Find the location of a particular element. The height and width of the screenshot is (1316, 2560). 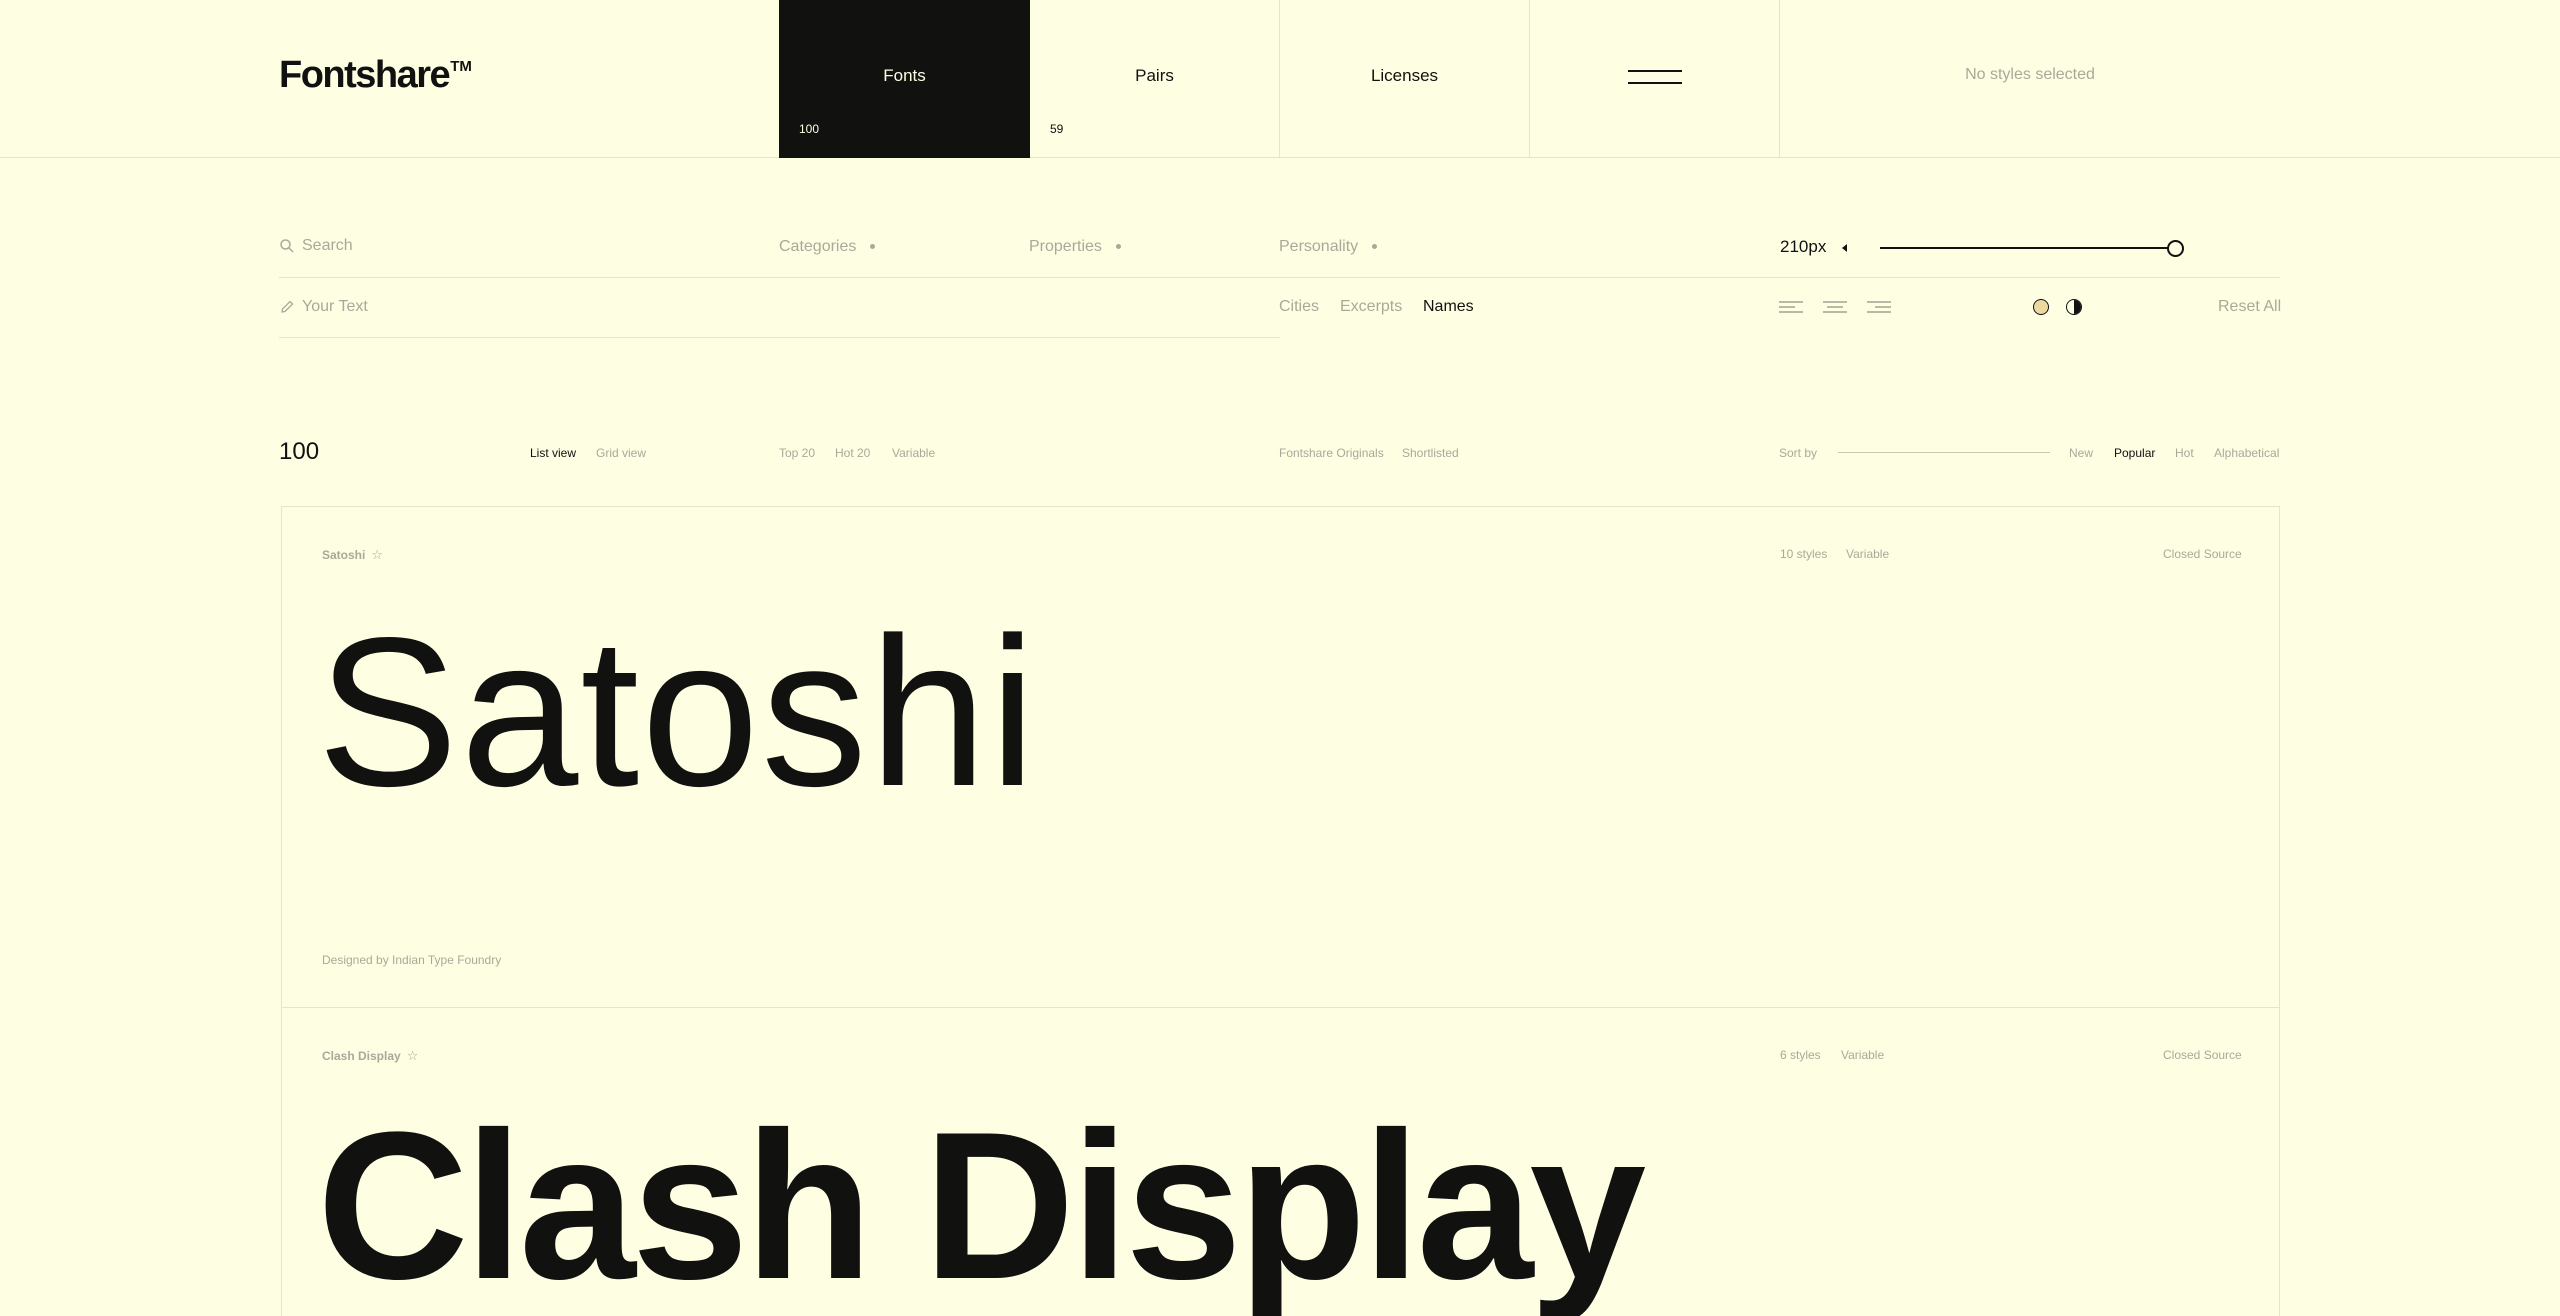

filter-top-20: Top 20 is located at coordinates (797, 453).